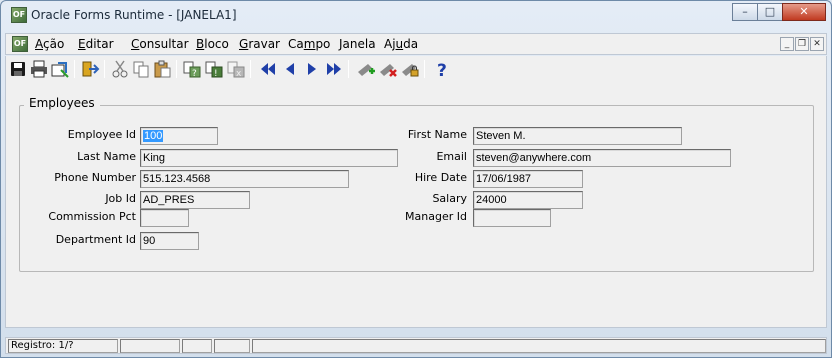 The width and height of the screenshot is (832, 358). I want to click on last-record-button, so click(334, 69).